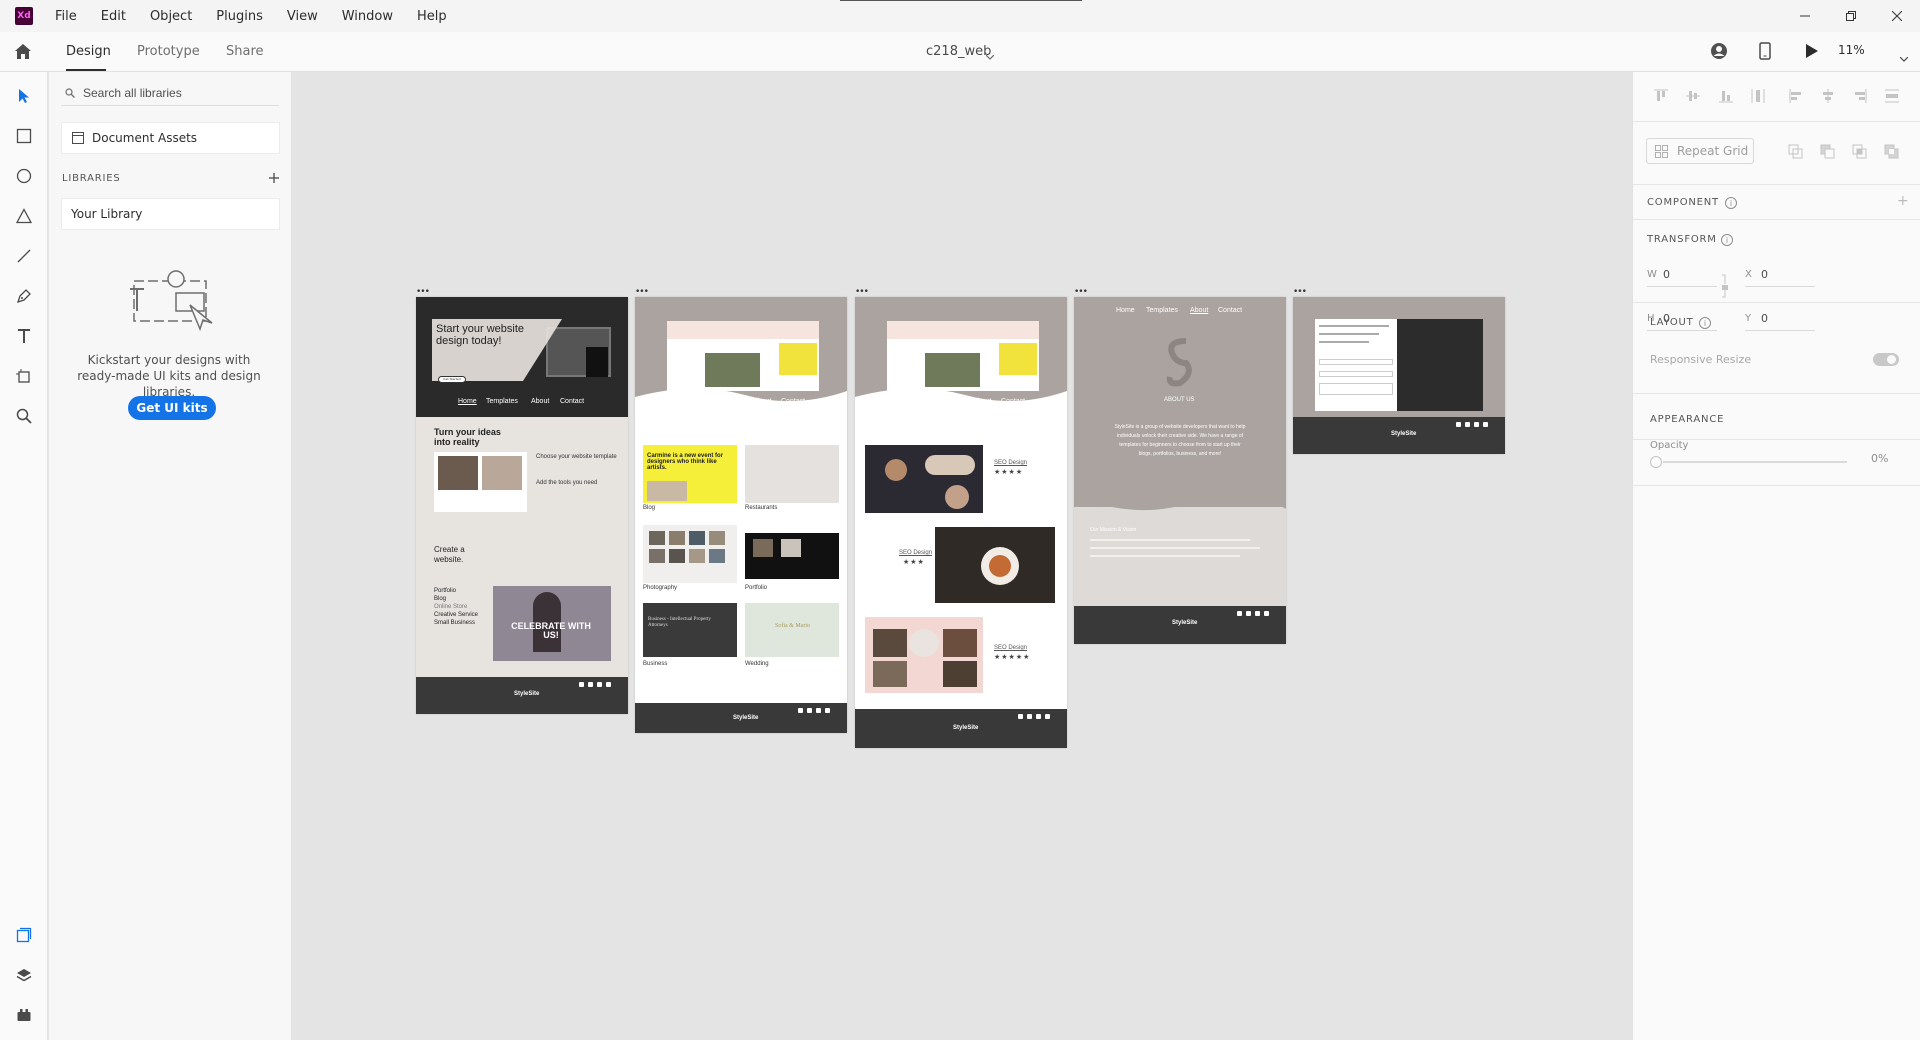  What do you see at coordinates (302, 16) in the screenshot?
I see `menu-view: View` at bounding box center [302, 16].